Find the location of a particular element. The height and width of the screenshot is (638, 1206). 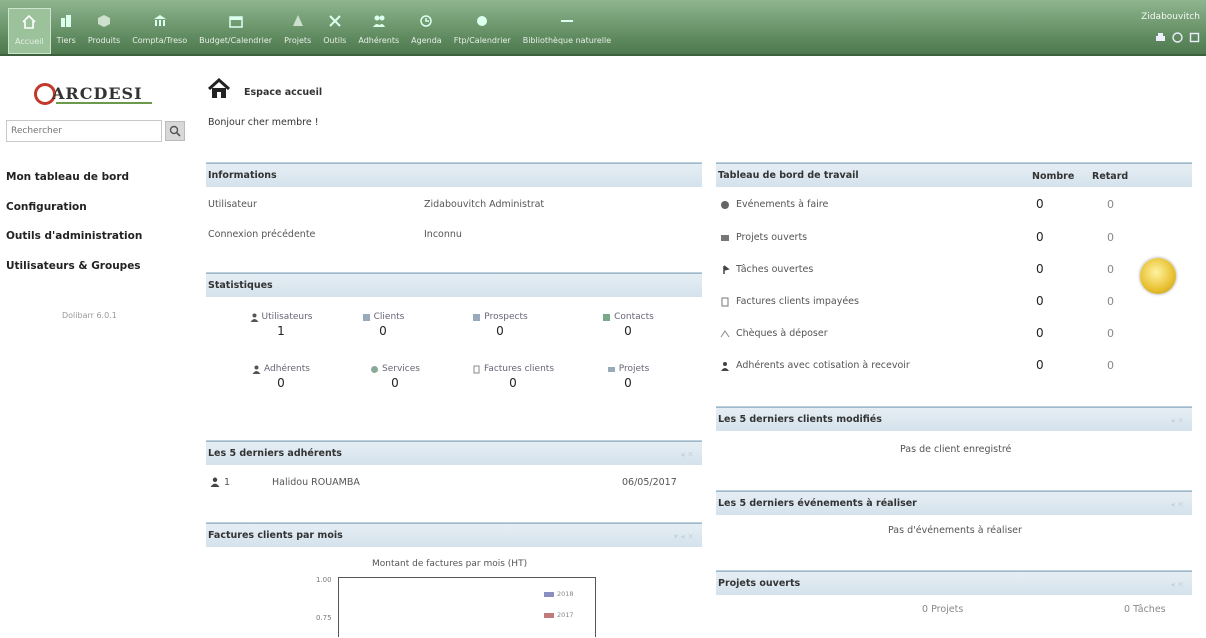

menu-label: Bibliothèque naturelle is located at coordinates (567, 40).